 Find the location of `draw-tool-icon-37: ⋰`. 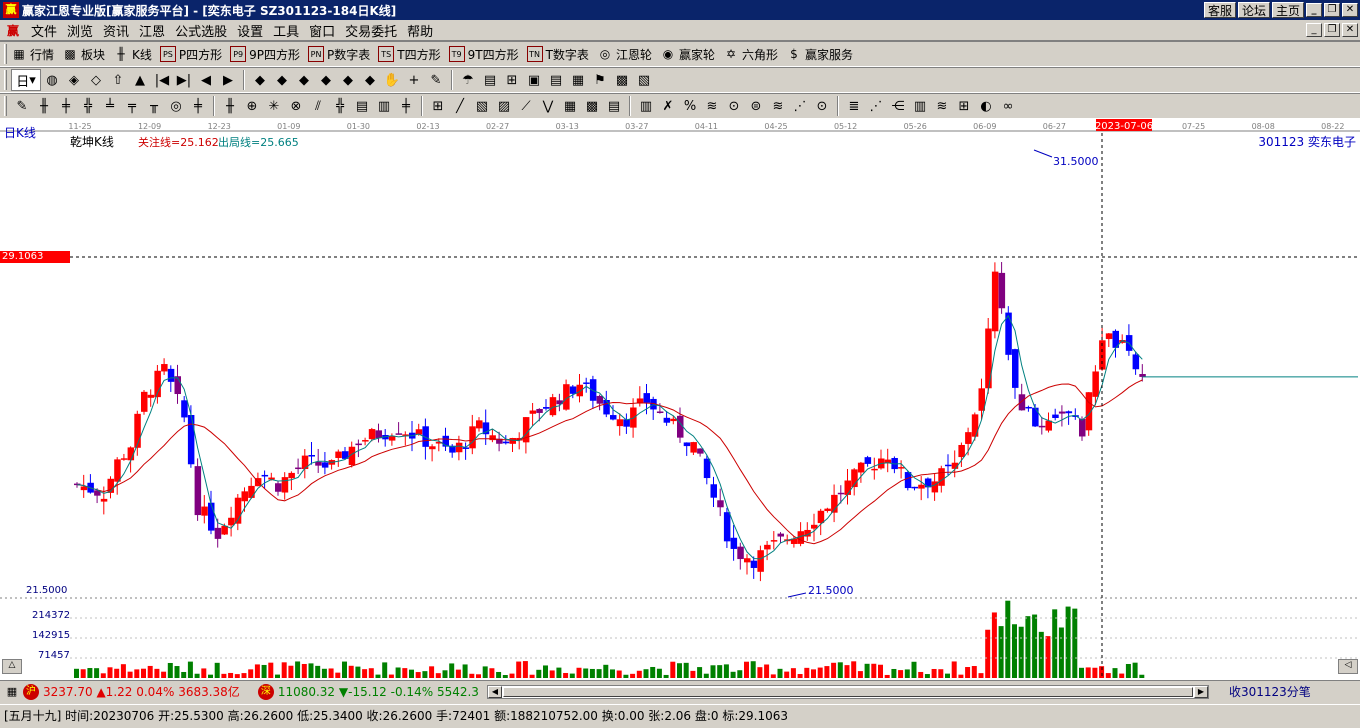

draw-tool-icon-37: ⋰ is located at coordinates (876, 106).